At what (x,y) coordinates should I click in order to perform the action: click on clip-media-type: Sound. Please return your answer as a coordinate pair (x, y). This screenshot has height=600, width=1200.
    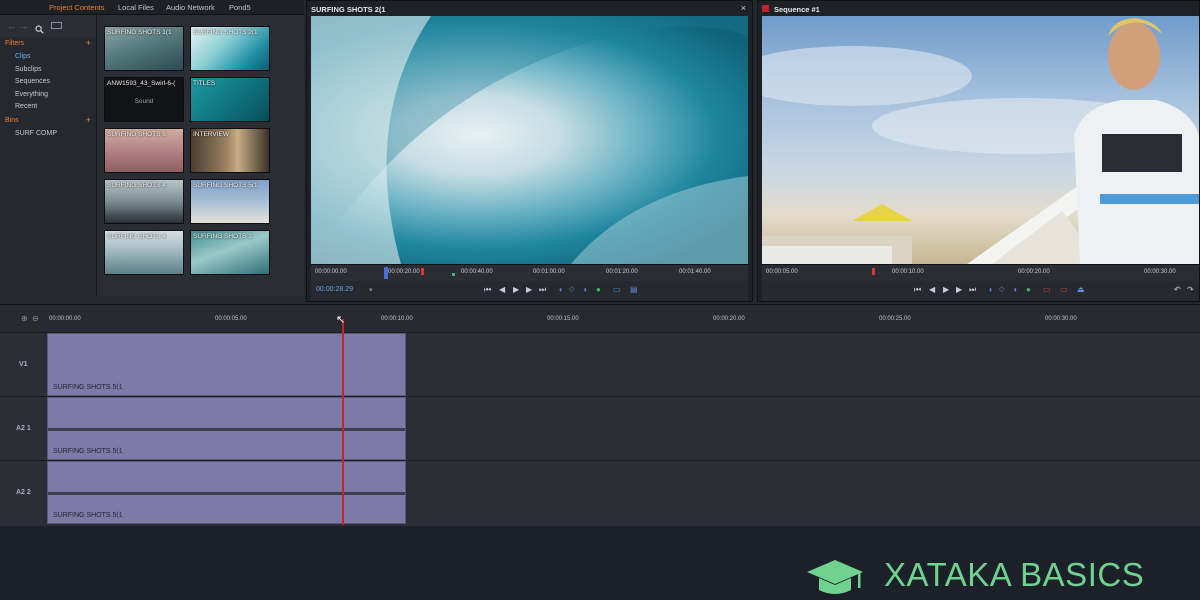
    Looking at the image, I should click on (144, 101).